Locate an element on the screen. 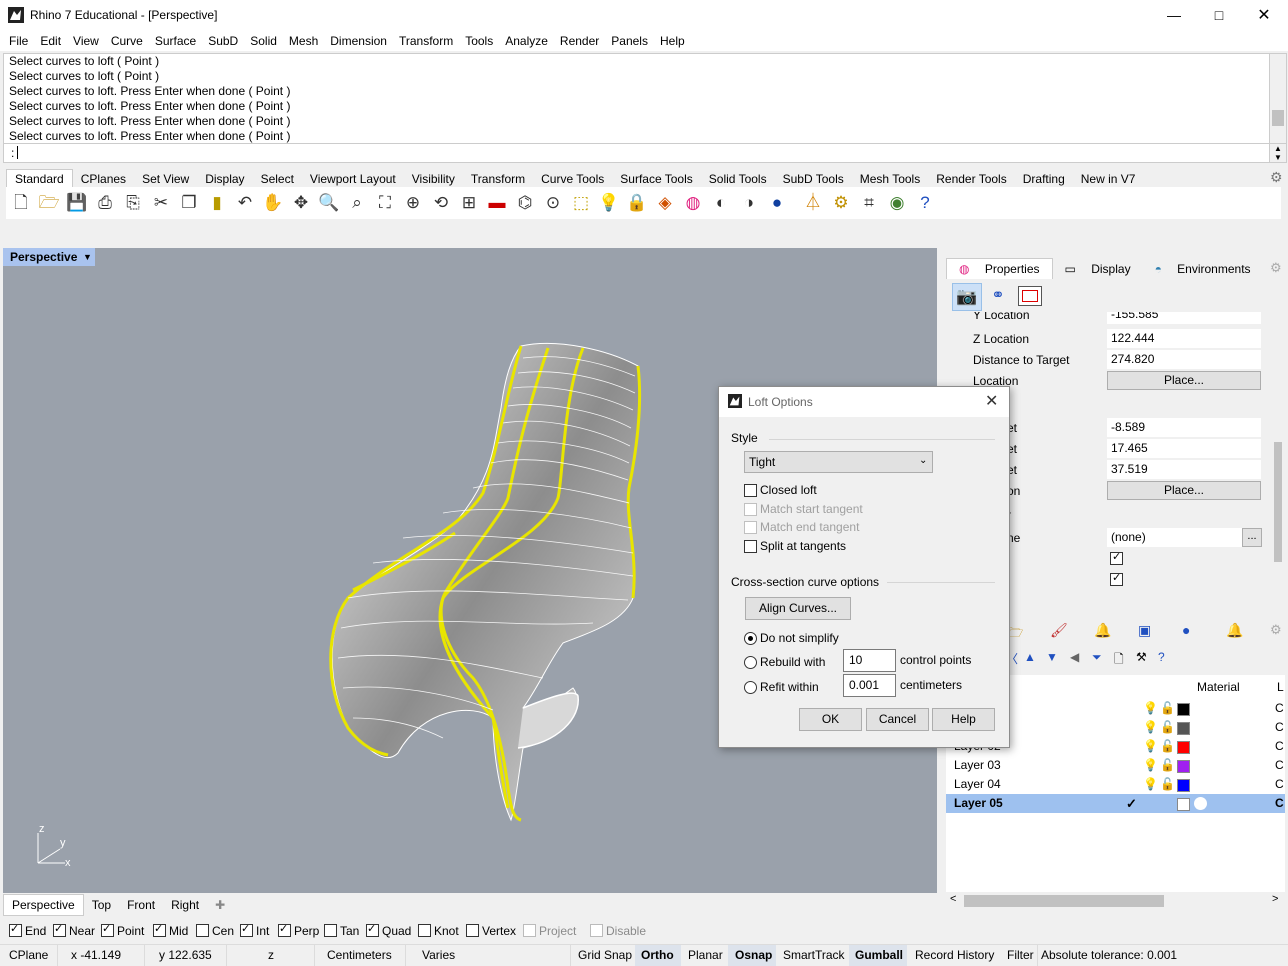 This screenshot has height=966, width=1288. lock-icon: 🔒 is located at coordinates (637, 203).